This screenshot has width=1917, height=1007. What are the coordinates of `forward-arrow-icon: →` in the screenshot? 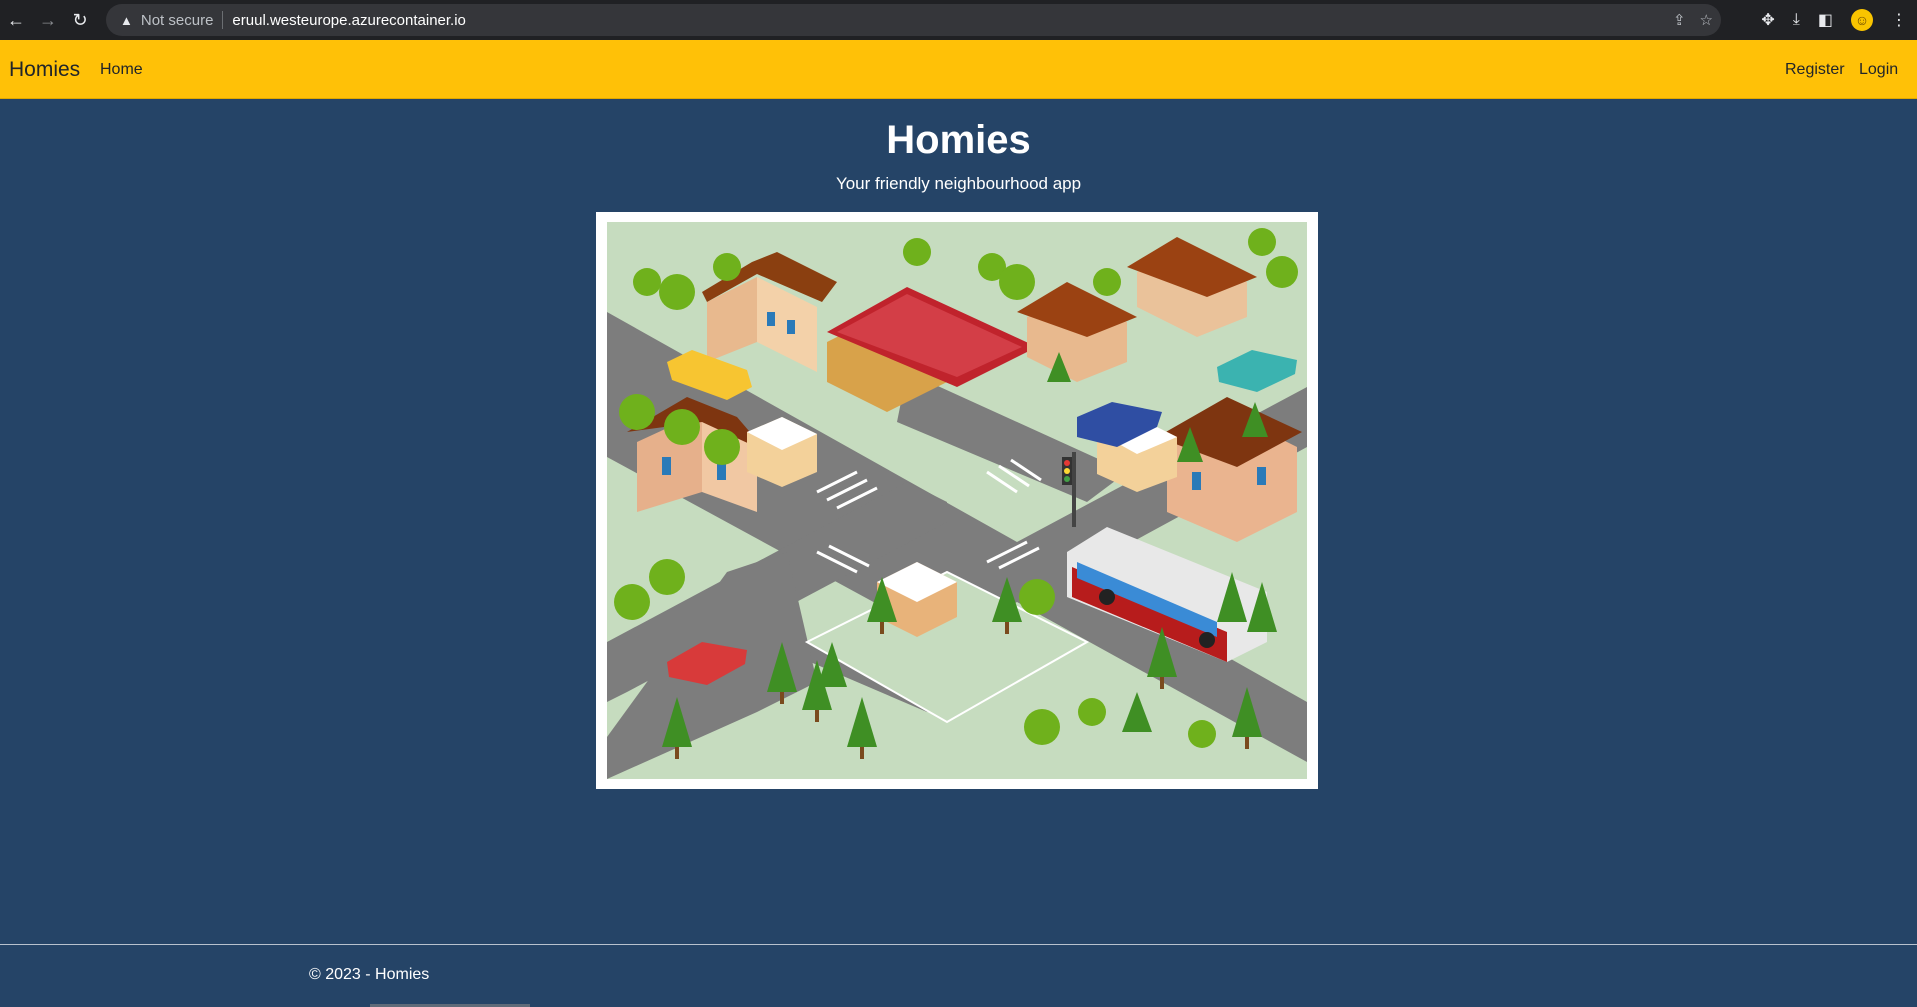 It's located at (48, 20).